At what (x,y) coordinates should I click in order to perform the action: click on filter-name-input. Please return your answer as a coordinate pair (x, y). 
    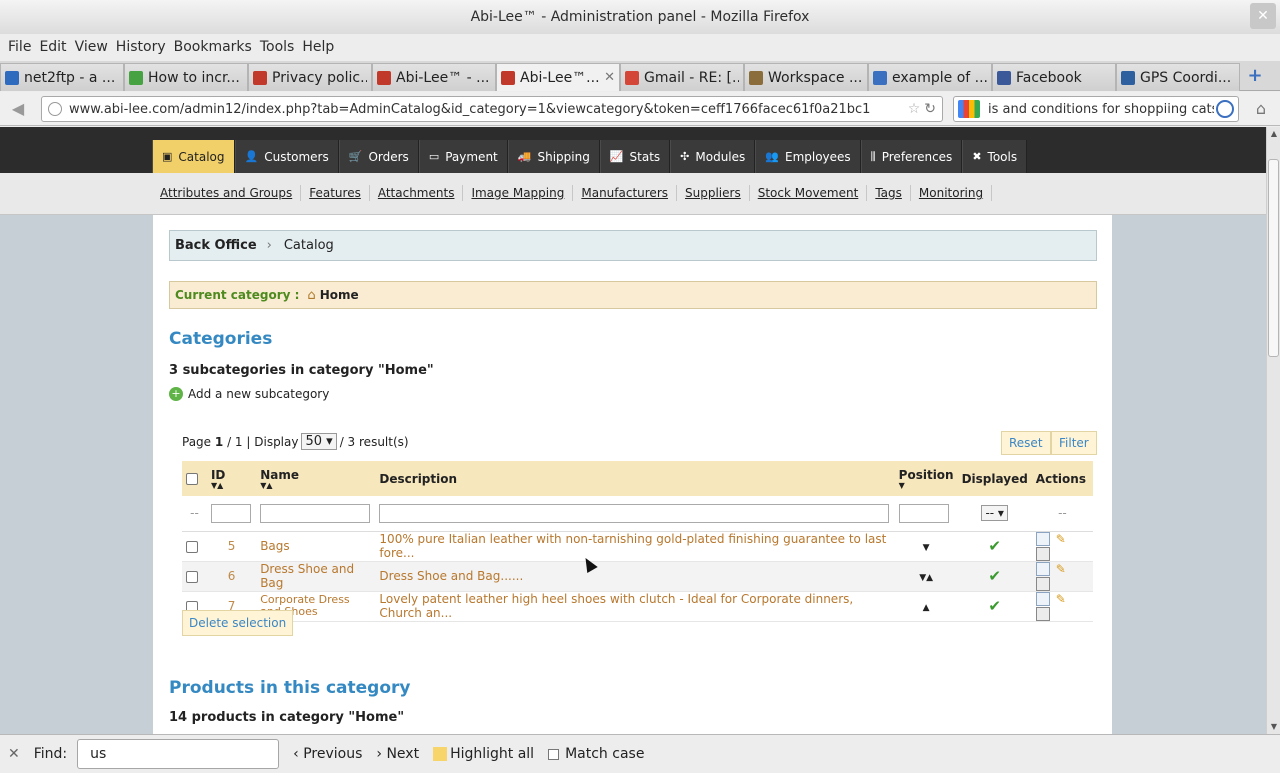
    Looking at the image, I should click on (315, 513).